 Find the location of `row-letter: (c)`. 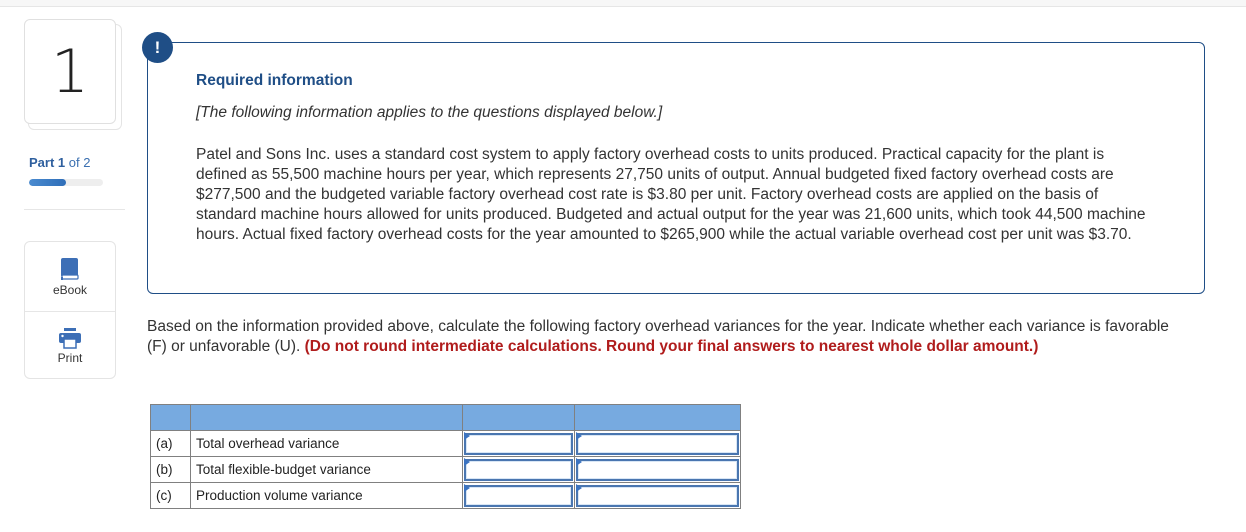

row-letter: (c) is located at coordinates (170, 495).